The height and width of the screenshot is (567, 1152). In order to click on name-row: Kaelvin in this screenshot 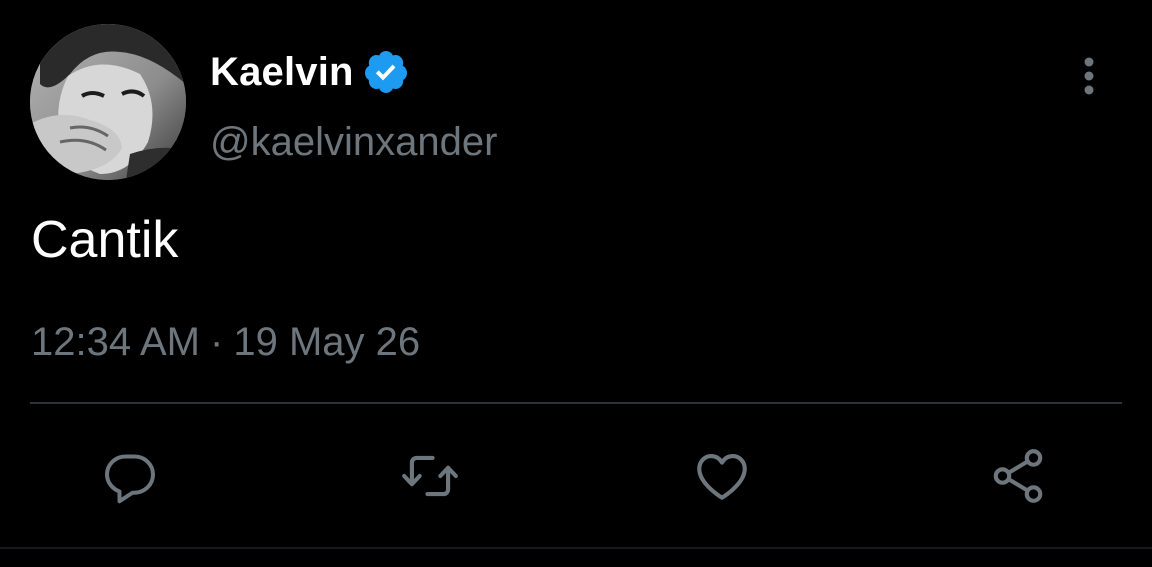, I will do `click(310, 72)`.